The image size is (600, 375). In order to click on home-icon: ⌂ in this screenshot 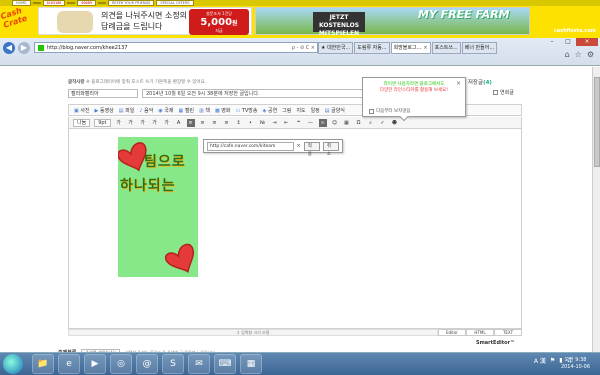, I will do `click(567, 54)`.